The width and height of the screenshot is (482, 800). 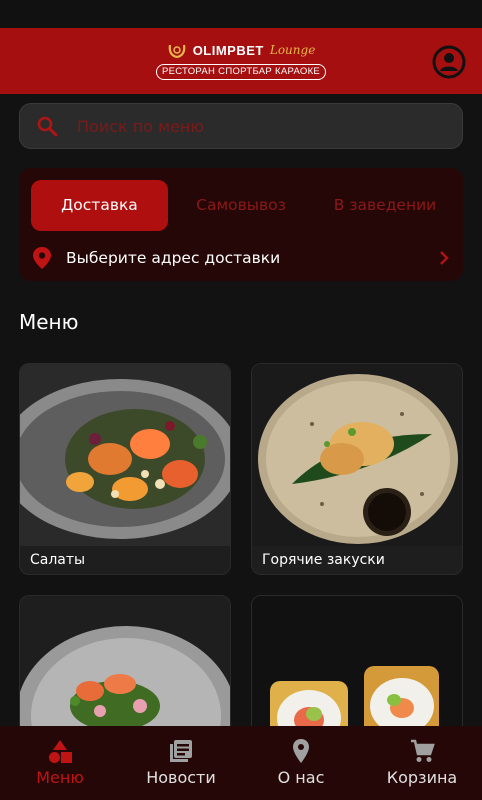 What do you see at coordinates (301, 777) in the screenshot?
I see `nav-label-about: О нас` at bounding box center [301, 777].